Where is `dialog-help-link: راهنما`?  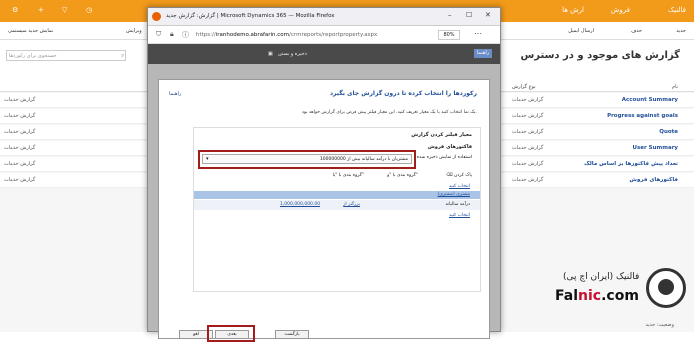 dialog-help-link: راهنما is located at coordinates (175, 94).